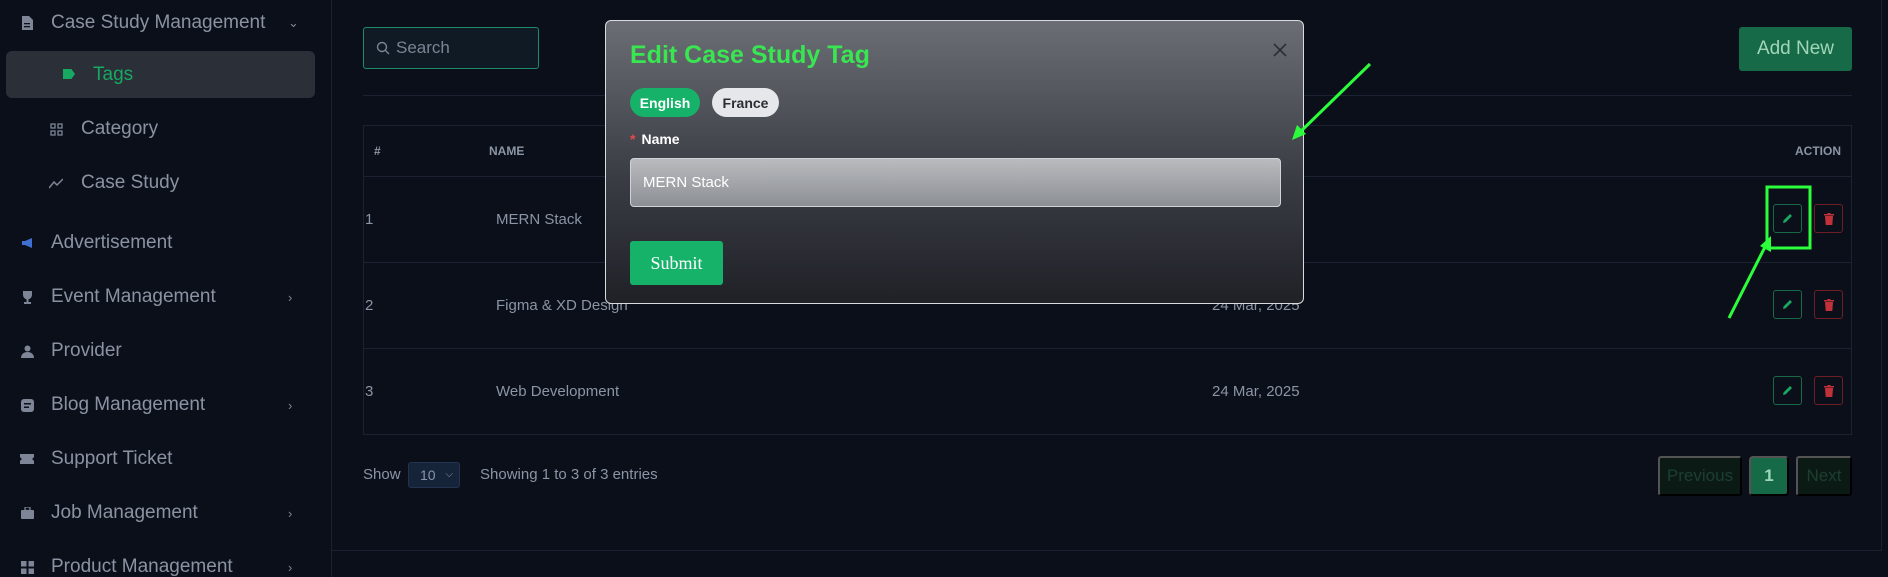 The height and width of the screenshot is (577, 1888). What do you see at coordinates (27, 297) in the screenshot?
I see `trophy-icon` at bounding box center [27, 297].